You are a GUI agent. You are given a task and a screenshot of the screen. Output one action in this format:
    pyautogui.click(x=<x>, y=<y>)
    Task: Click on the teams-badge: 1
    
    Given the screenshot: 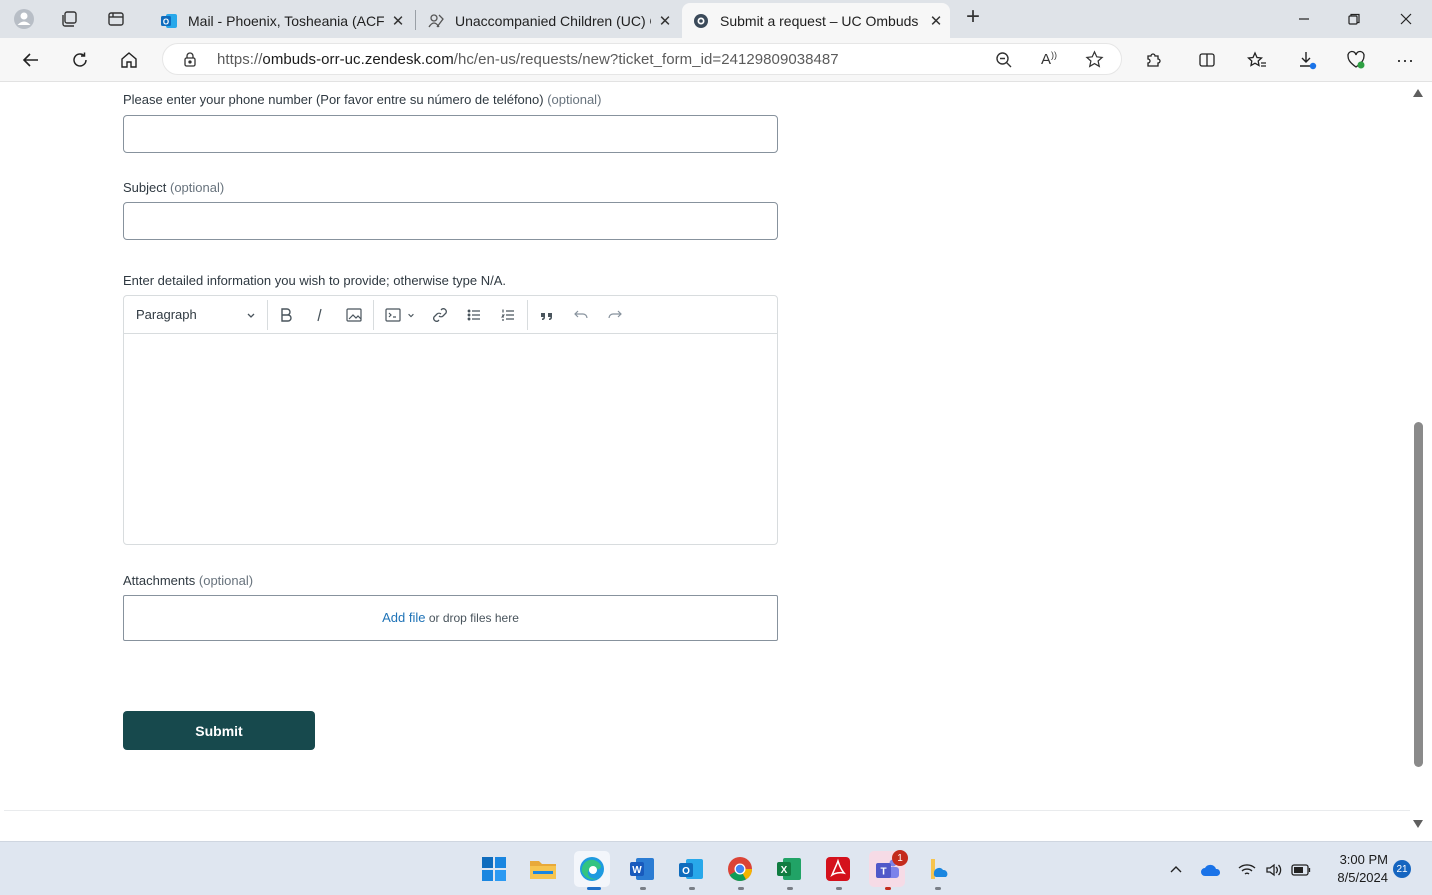 What is the action you would take?
    pyautogui.click(x=900, y=858)
    